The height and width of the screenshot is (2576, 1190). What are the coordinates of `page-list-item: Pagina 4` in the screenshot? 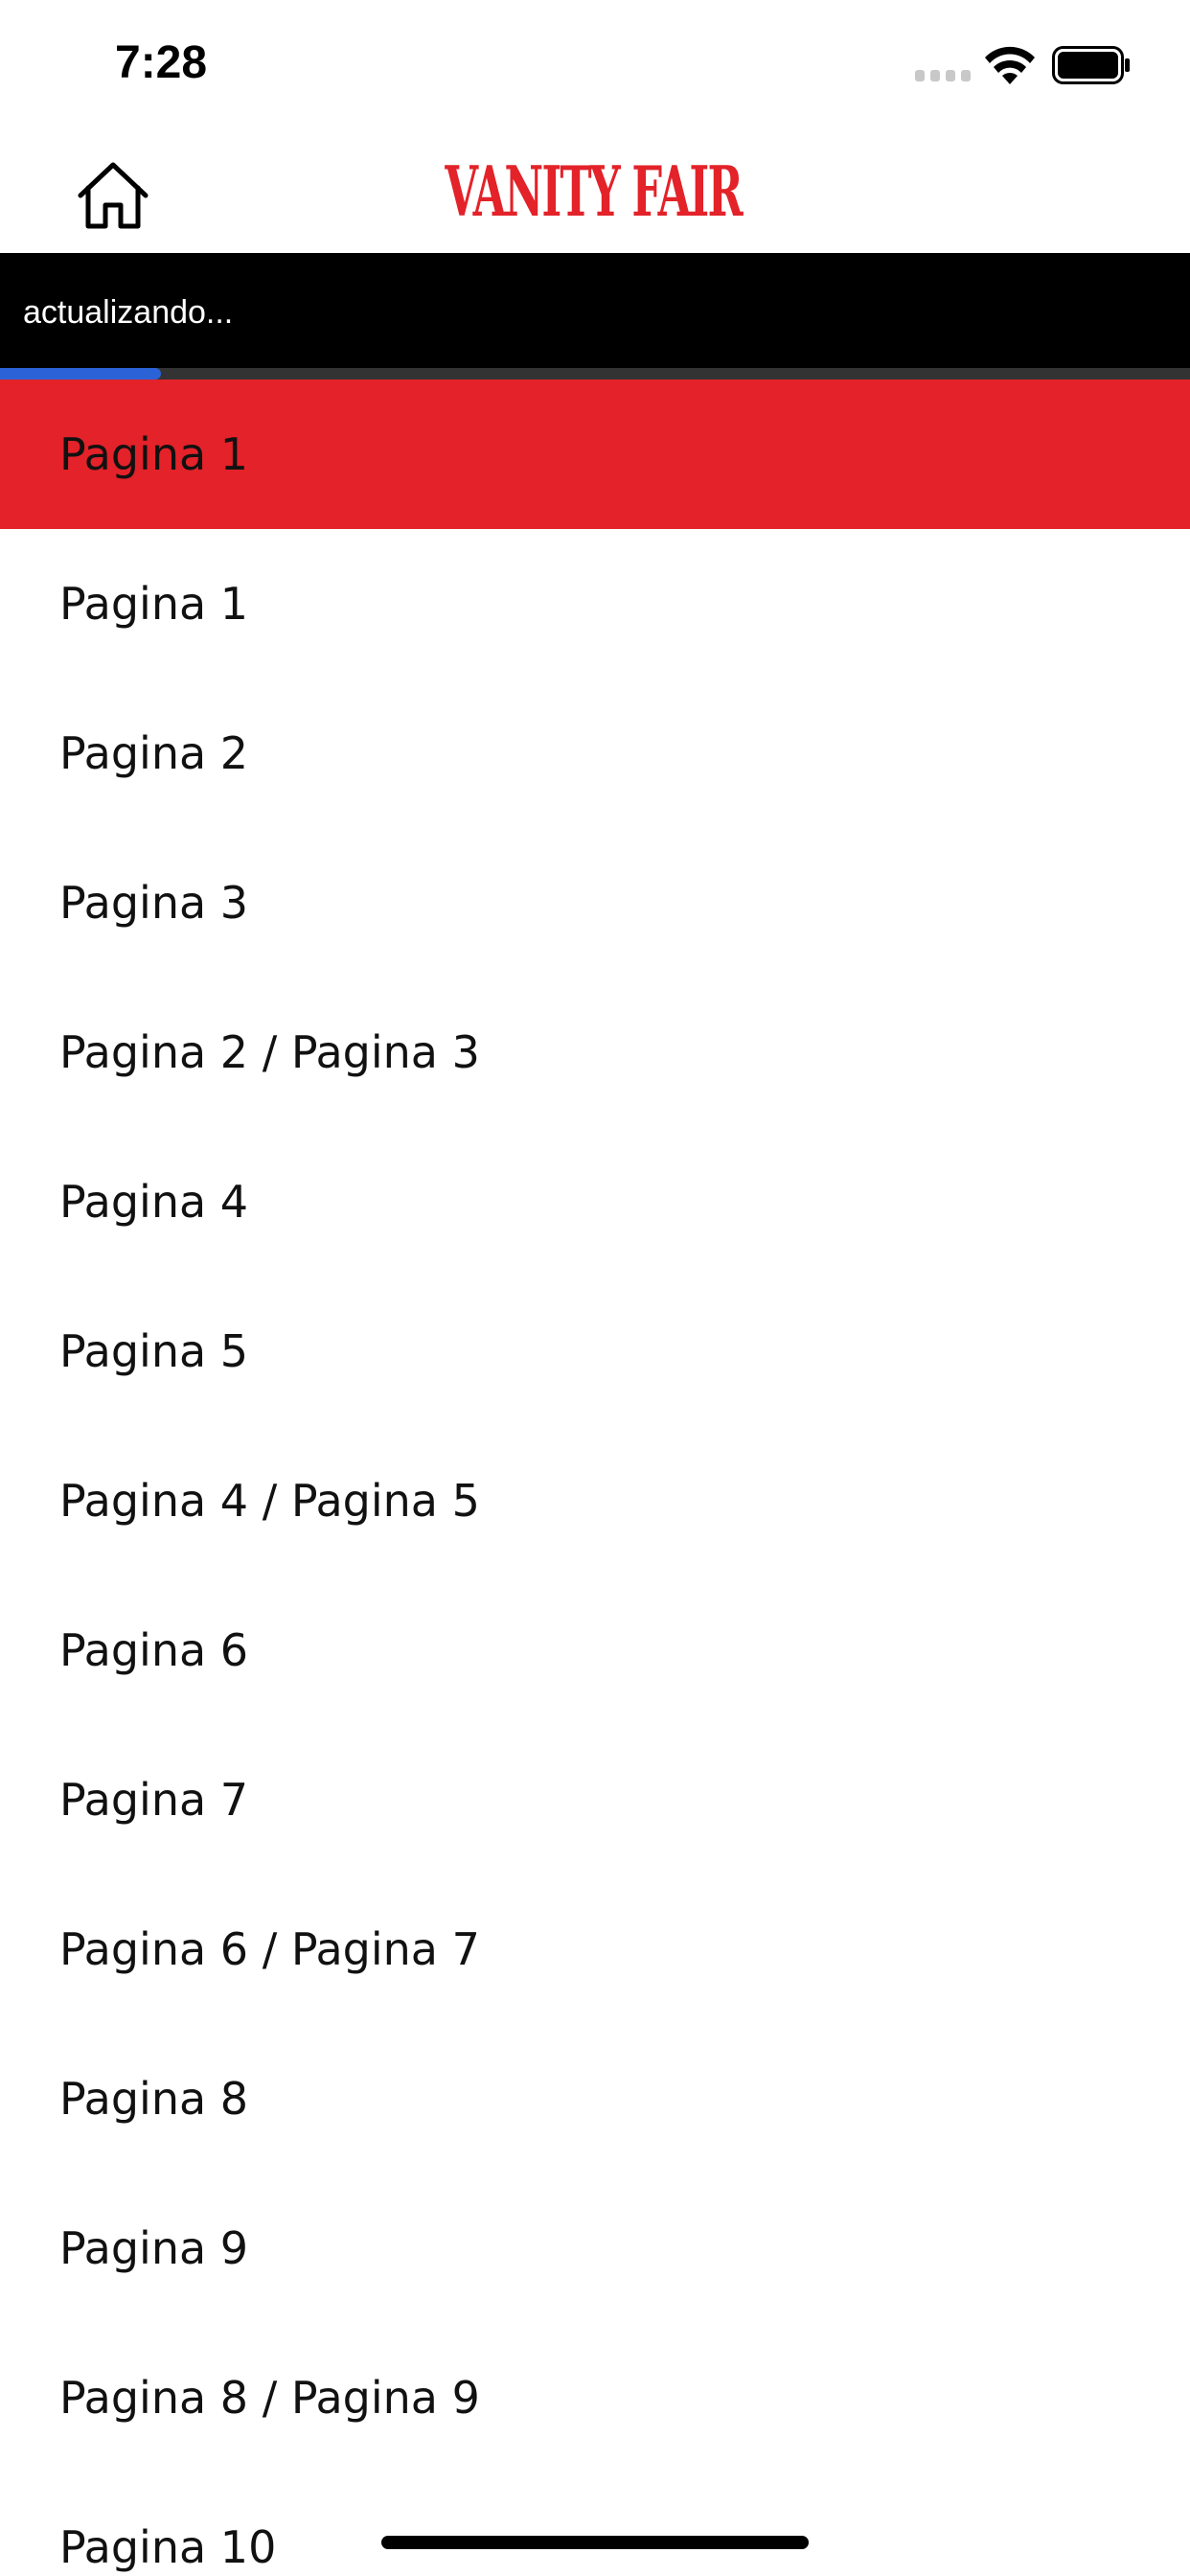 It's located at (595, 1201).